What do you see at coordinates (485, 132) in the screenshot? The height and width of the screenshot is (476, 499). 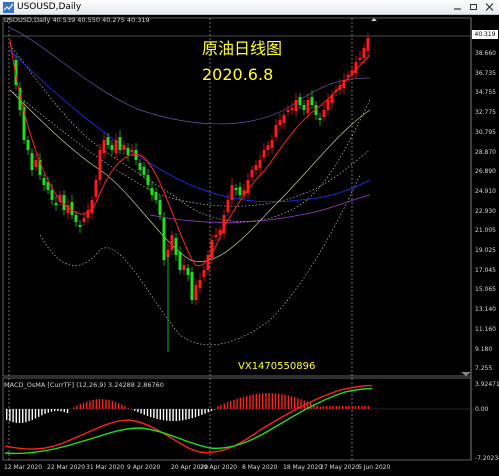 I see `price-axis-label: 30.795` at bounding box center [485, 132].